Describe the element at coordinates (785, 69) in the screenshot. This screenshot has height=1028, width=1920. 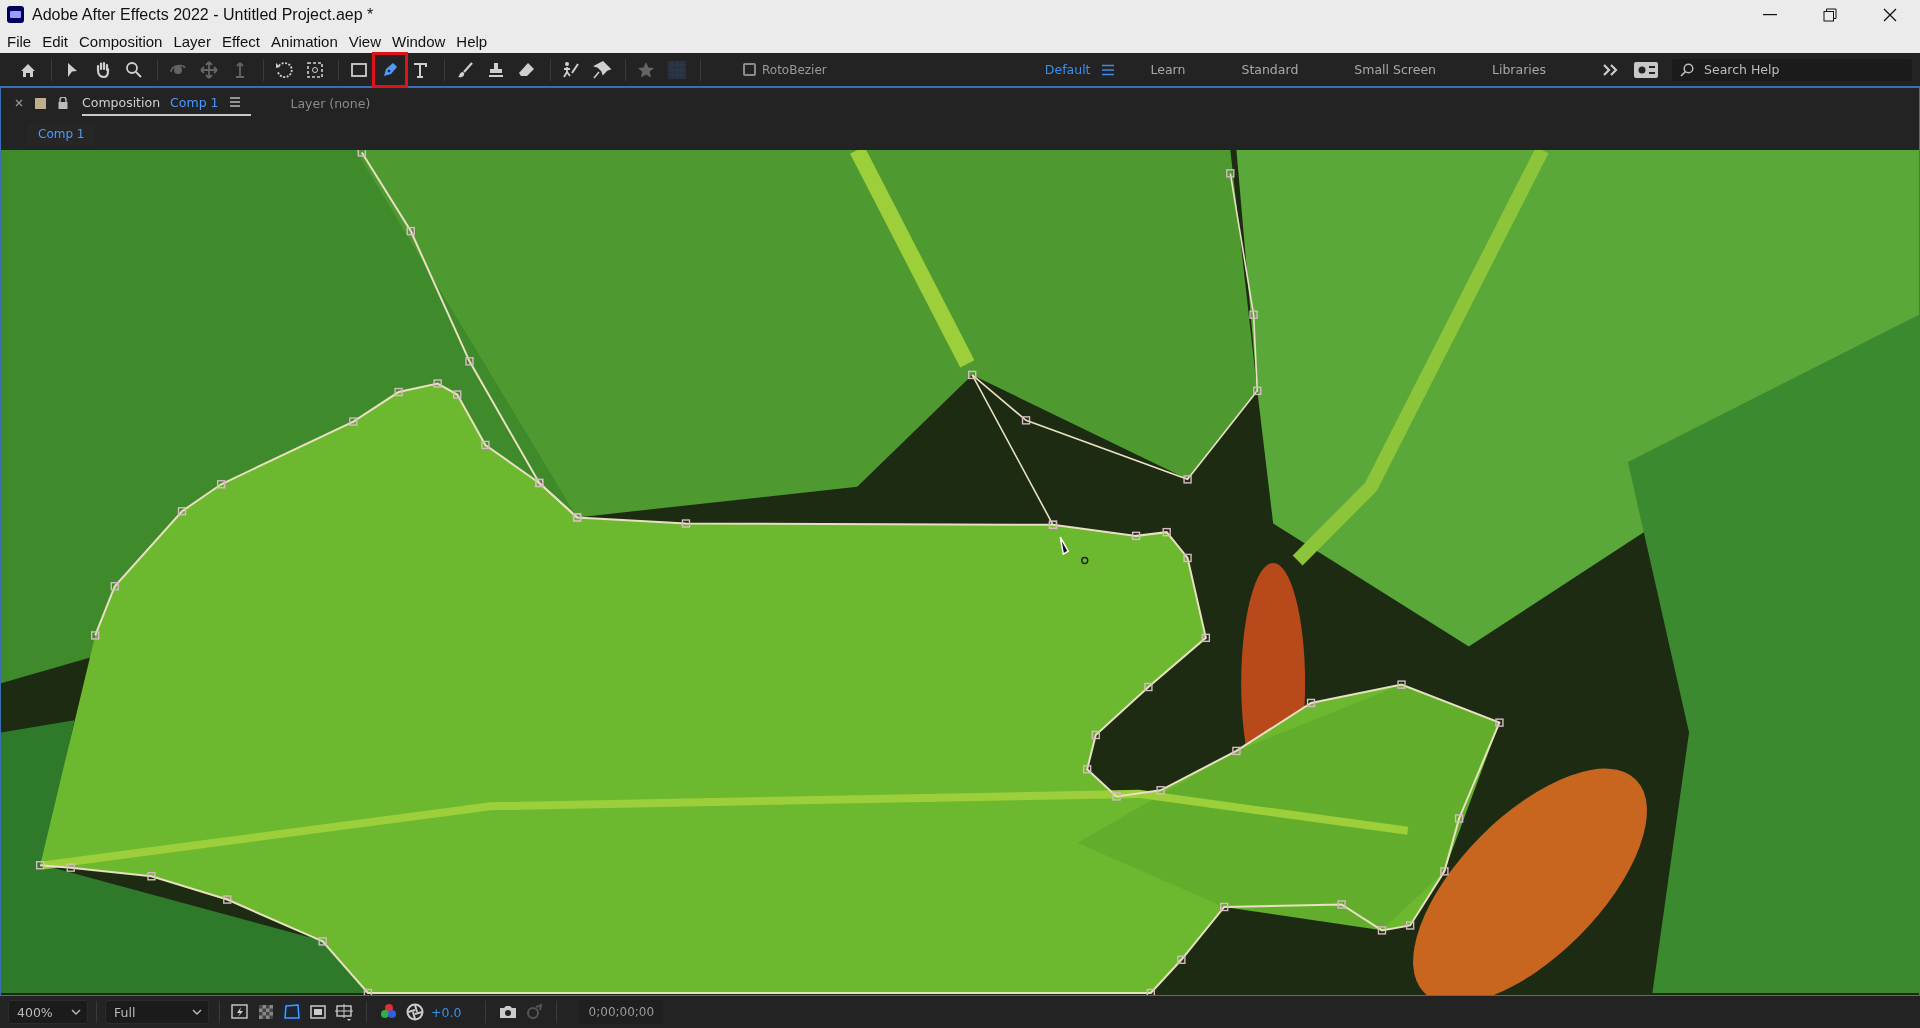
I see `rotobezier-checkbox: RotoBezier` at that location.